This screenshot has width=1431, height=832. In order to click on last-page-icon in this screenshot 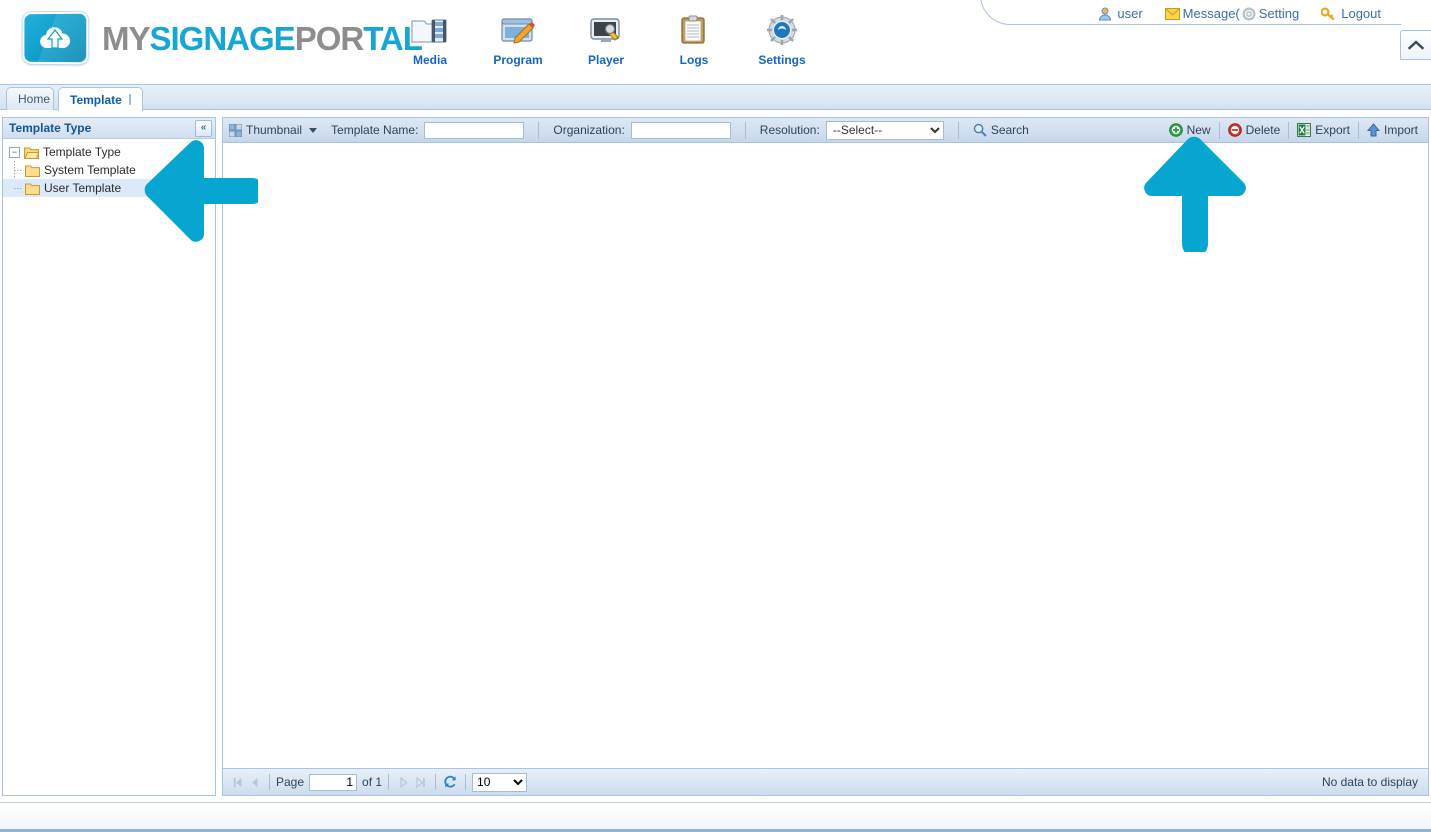, I will do `click(420, 782)`.